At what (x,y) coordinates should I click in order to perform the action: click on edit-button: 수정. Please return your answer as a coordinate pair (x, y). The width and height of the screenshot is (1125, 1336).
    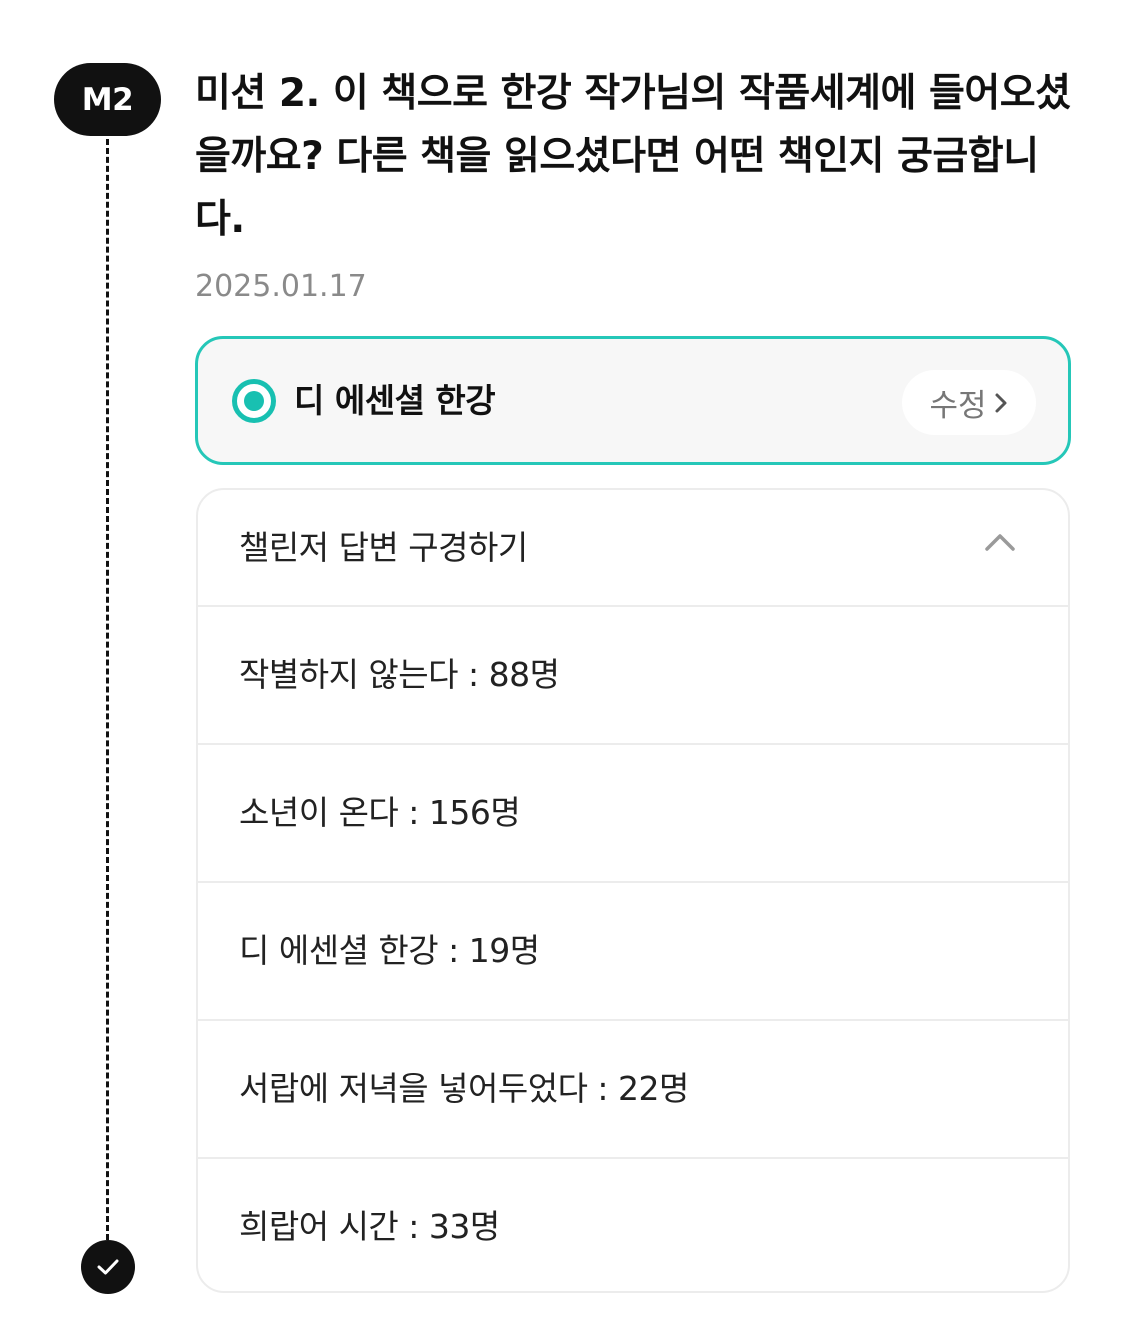
    Looking at the image, I should click on (969, 402).